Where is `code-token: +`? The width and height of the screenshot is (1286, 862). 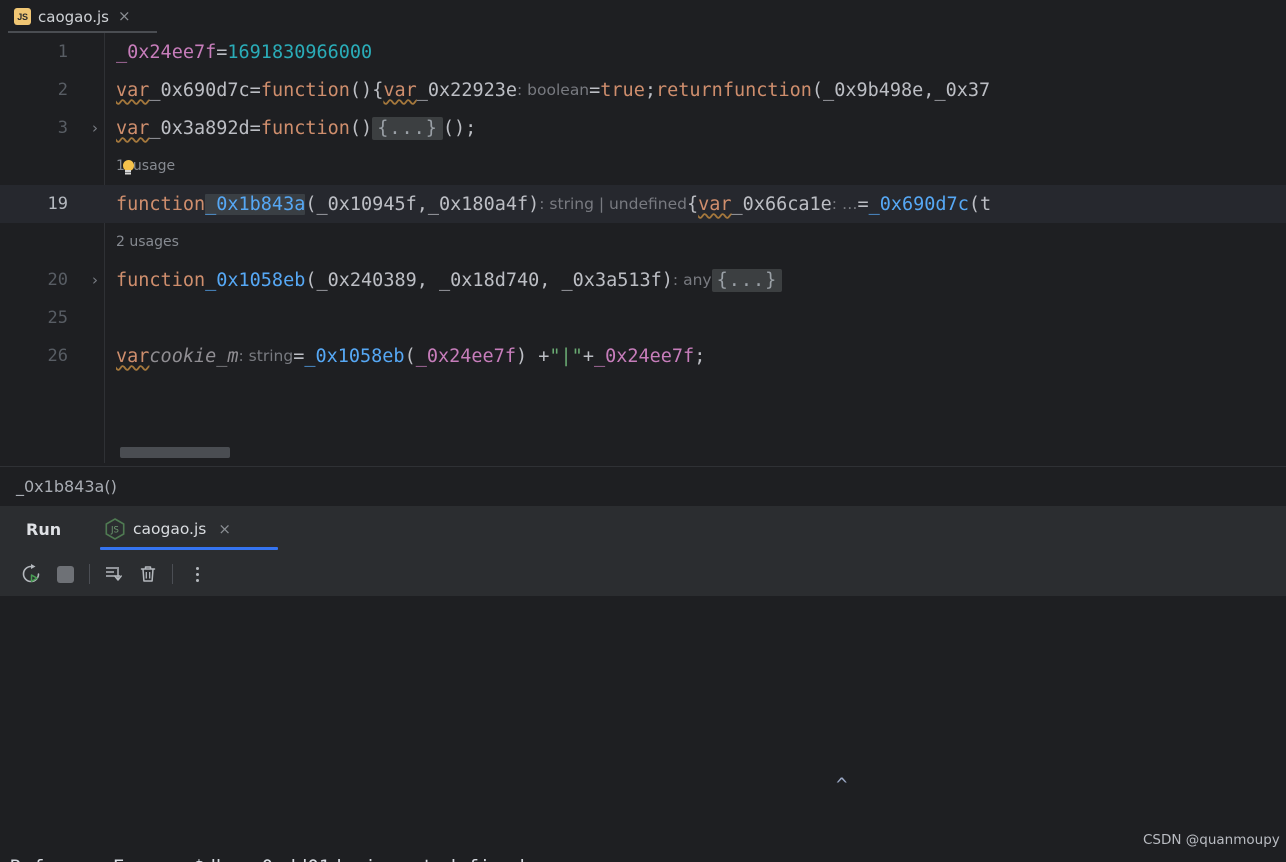 code-token: + is located at coordinates (588, 356).